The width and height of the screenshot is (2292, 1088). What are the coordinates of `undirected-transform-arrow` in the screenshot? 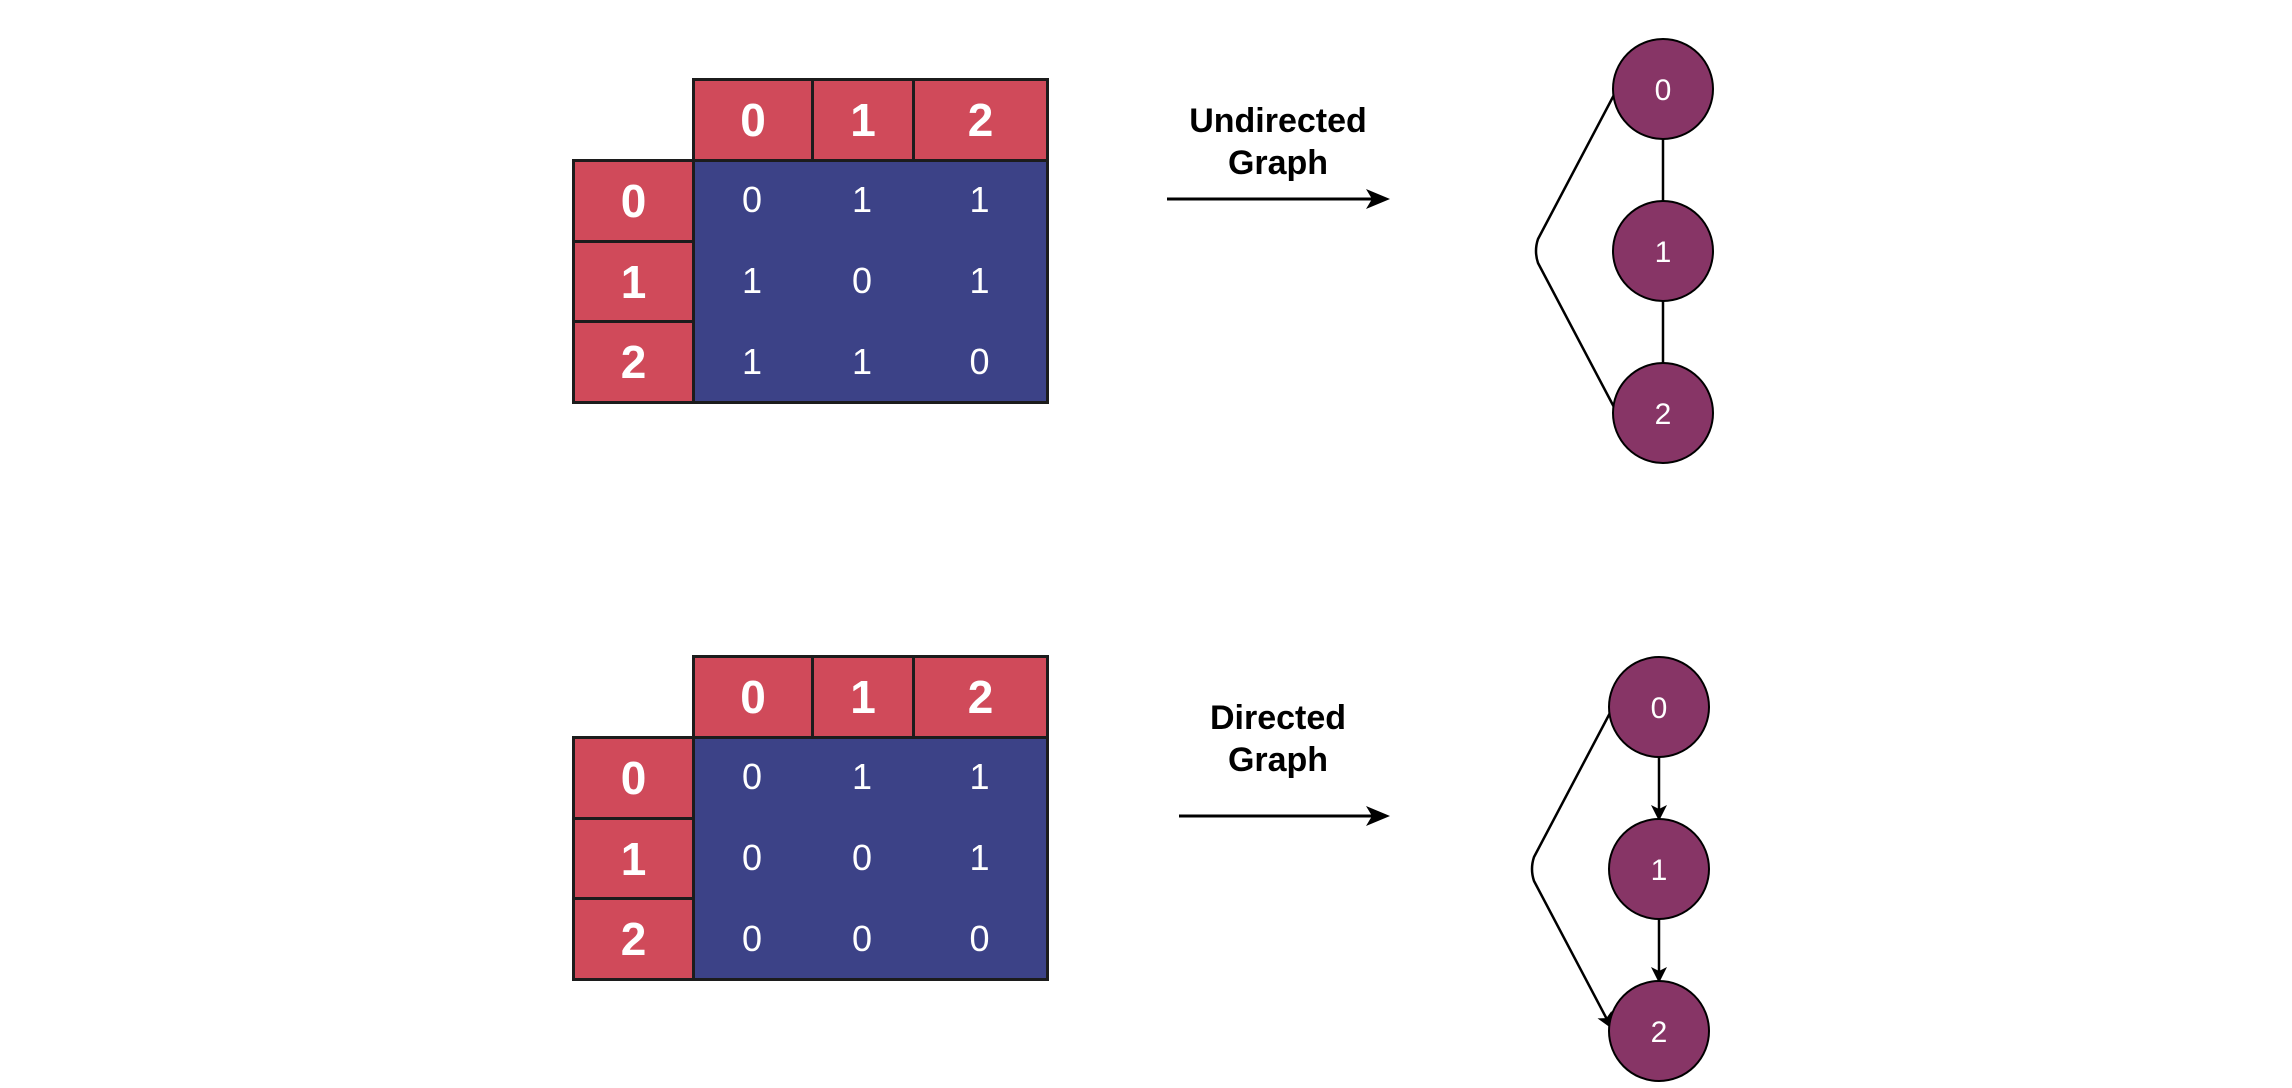 It's located at (1278, 199).